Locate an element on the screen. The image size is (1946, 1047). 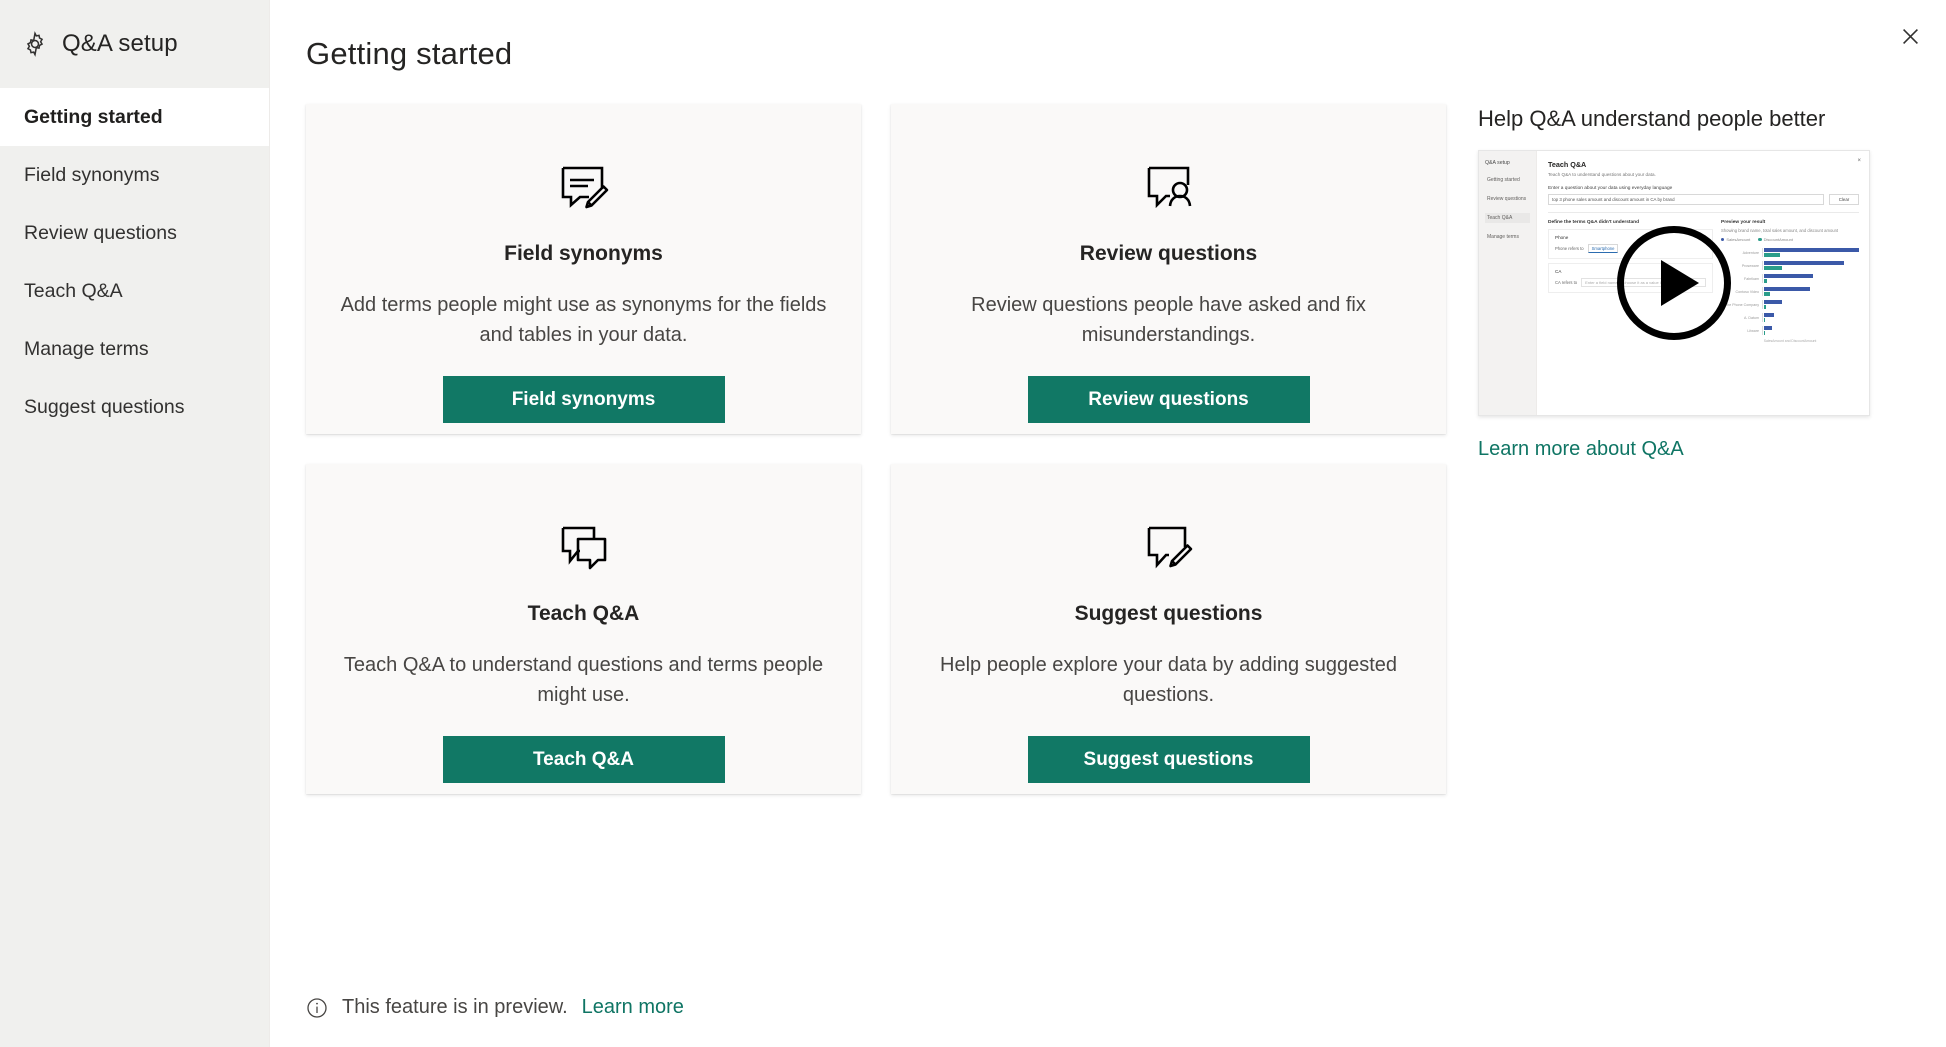
thumbnail-term-label: Phone refers to is located at coordinates (1569, 248).